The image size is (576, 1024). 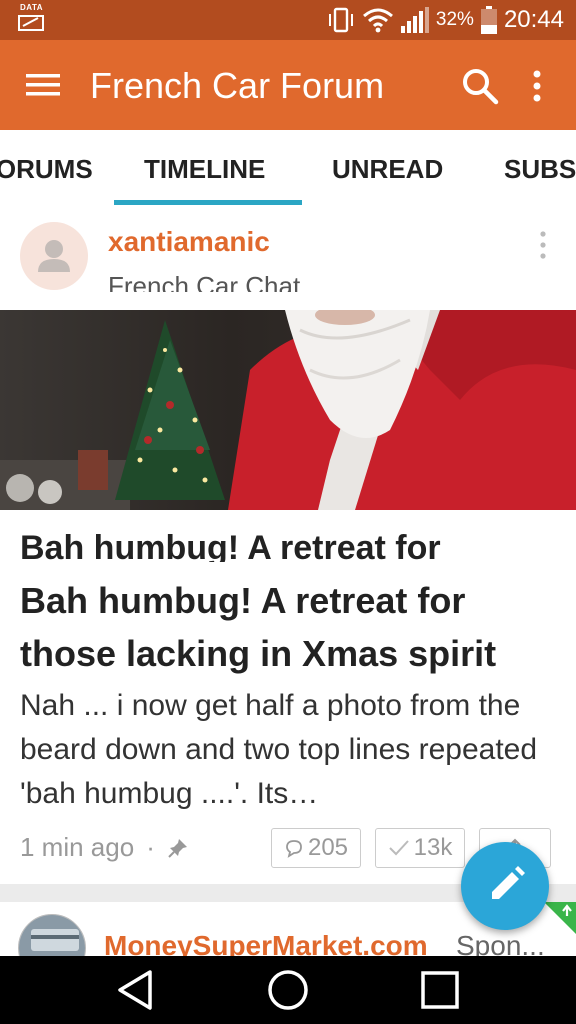 I want to click on tab-bar: FORUMS TIMELINE UNREAD SUBS, so click(x=288, y=168).